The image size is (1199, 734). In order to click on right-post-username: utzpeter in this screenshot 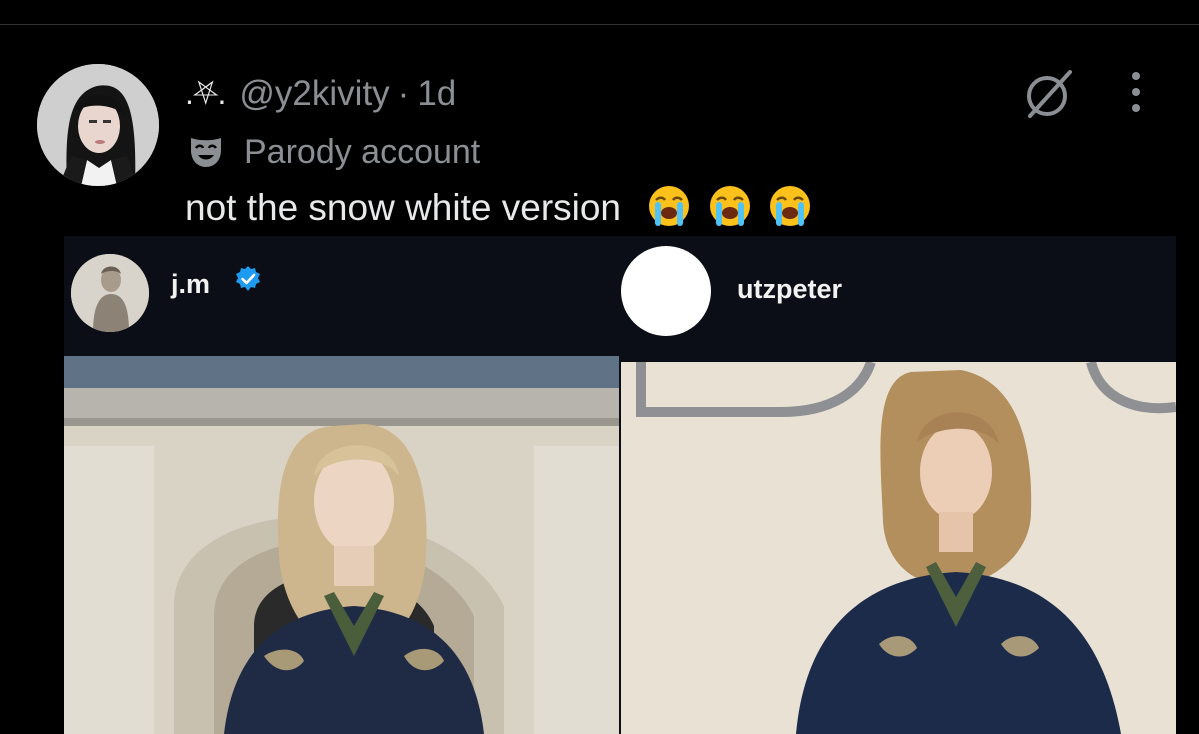, I will do `click(789, 289)`.